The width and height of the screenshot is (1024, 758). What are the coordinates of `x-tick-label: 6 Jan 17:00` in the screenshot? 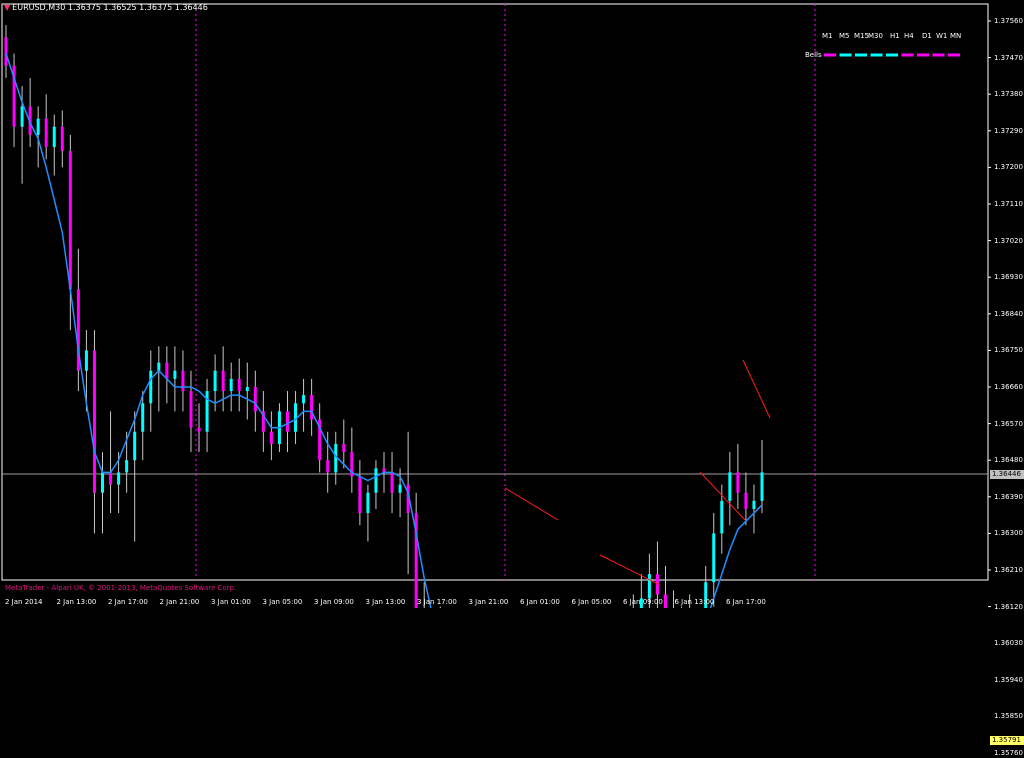 It's located at (746, 602).